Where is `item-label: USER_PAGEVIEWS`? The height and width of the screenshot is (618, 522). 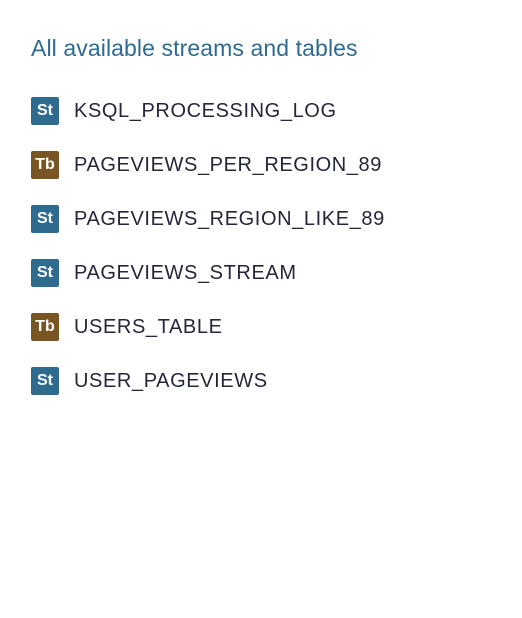
item-label: USER_PAGEVIEWS is located at coordinates (171, 380).